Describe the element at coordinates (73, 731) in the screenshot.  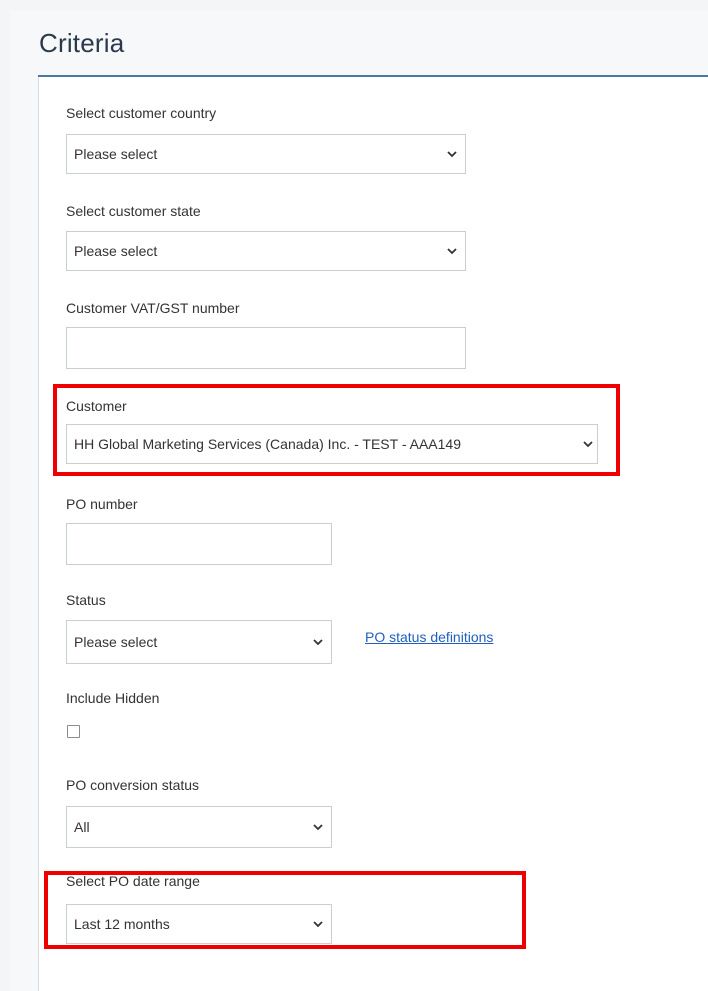
I see `include-hidden-checkbox` at that location.